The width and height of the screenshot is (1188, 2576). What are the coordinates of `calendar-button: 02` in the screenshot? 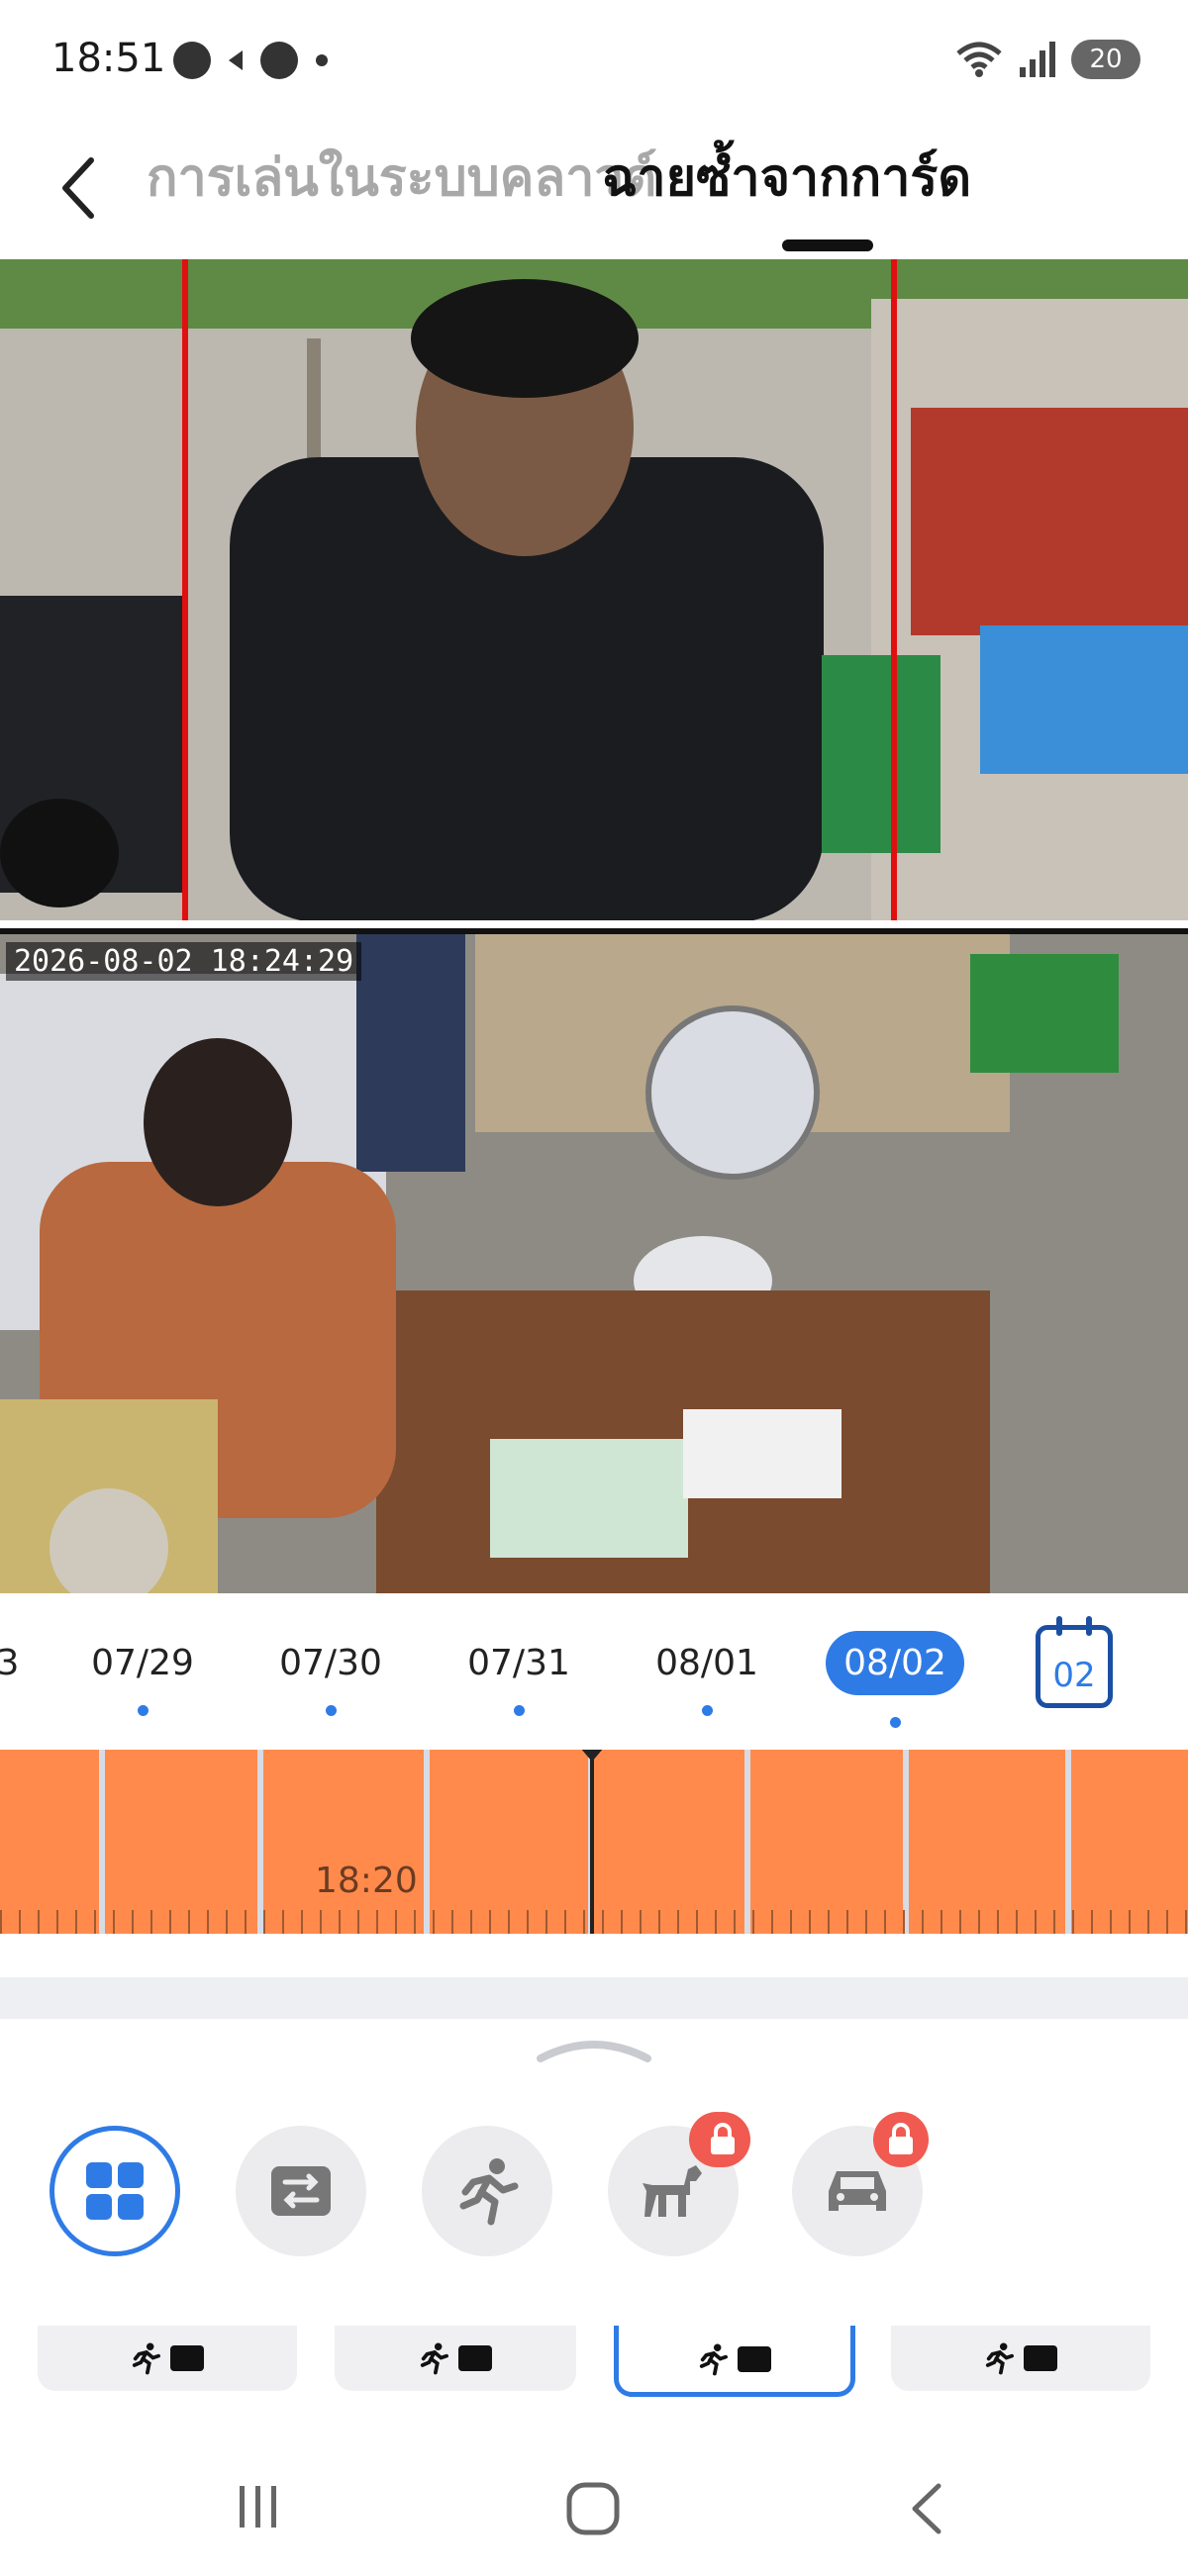 It's located at (1074, 1662).